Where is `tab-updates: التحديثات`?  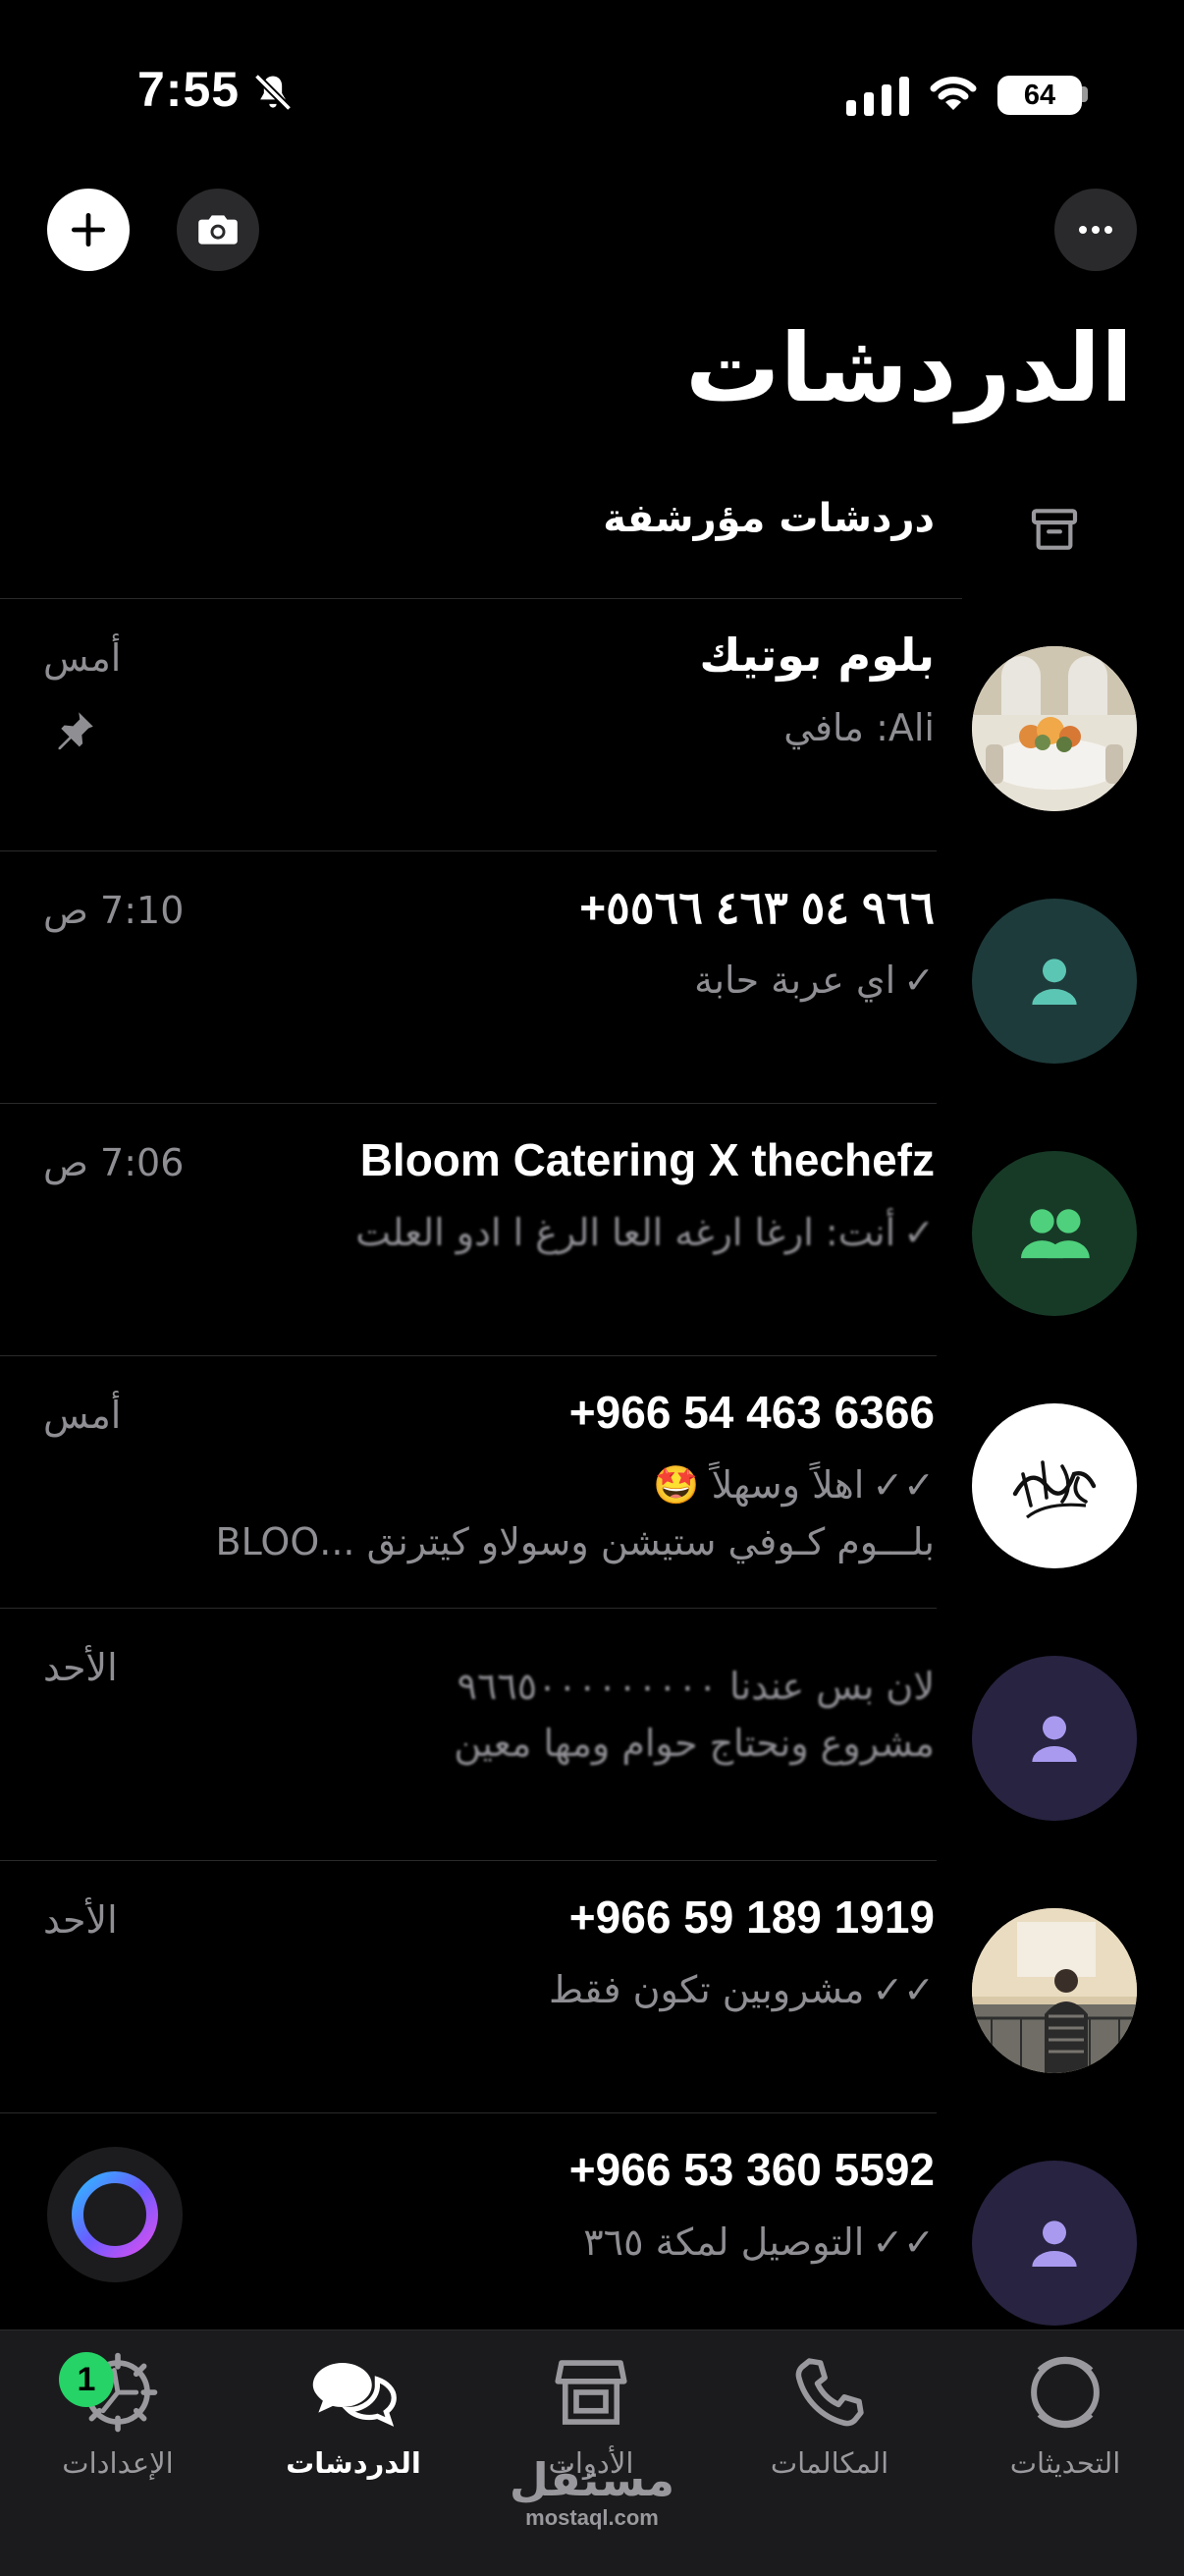
tab-updates: التحديثات is located at coordinates (1065, 2431).